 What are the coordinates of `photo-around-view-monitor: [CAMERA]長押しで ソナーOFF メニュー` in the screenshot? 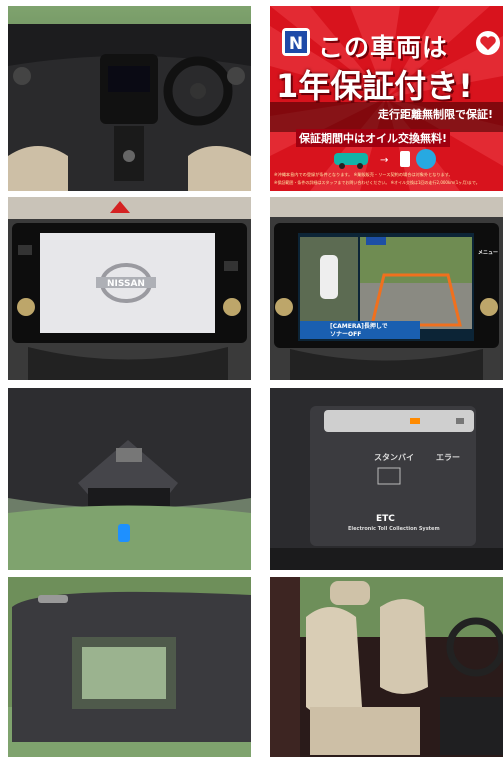 It's located at (386, 288).